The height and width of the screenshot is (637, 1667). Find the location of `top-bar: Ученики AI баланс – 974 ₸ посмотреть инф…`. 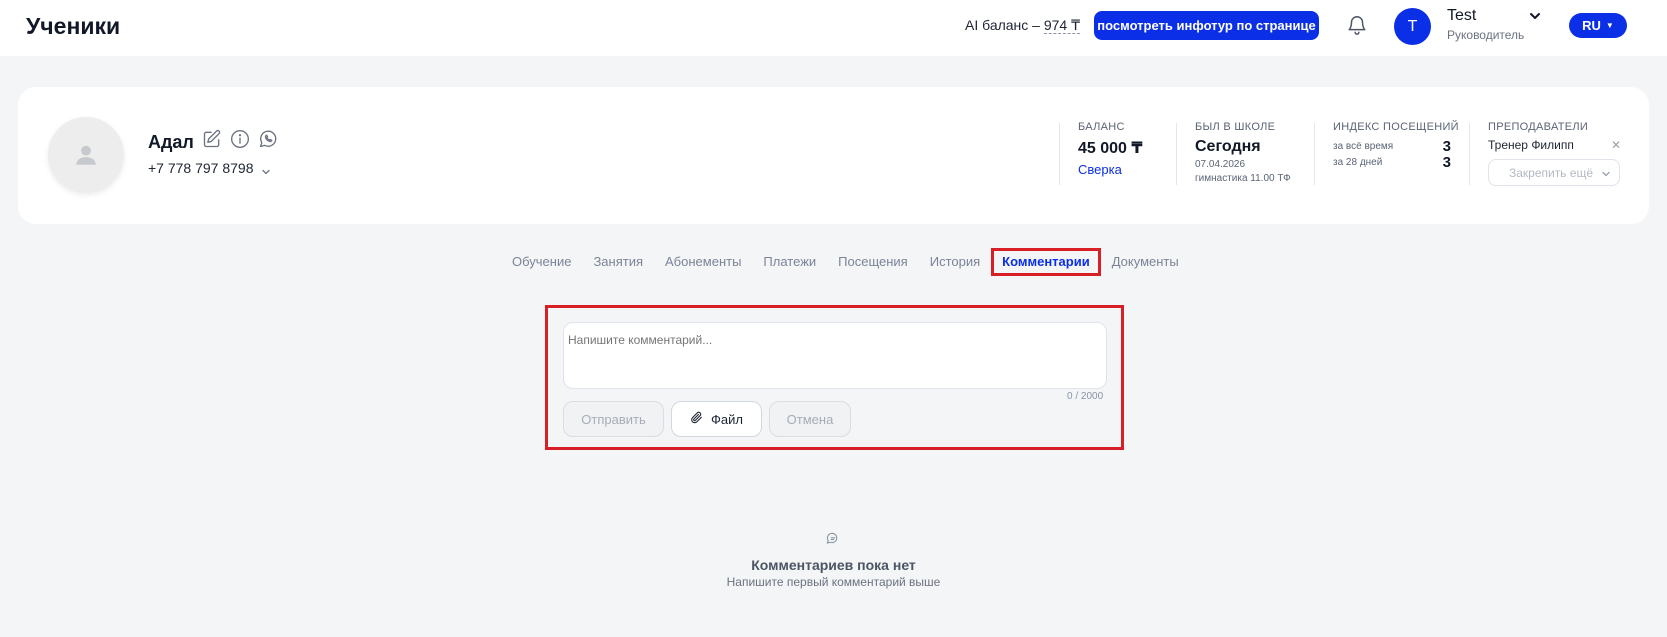

top-bar: Ученики AI баланс – 974 ₸ посмотреть инф… is located at coordinates (833, 28).